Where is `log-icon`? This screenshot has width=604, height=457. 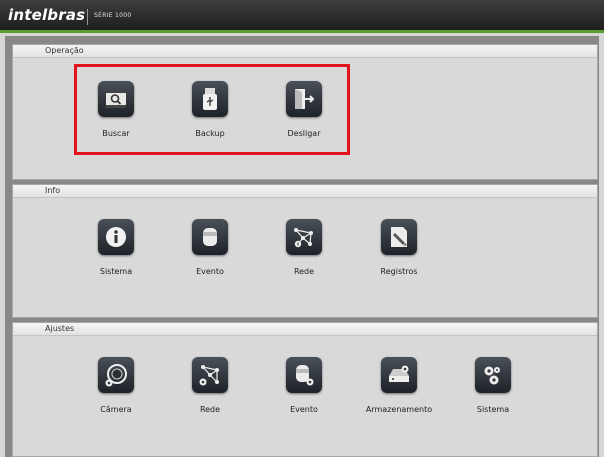
log-icon is located at coordinates (399, 237).